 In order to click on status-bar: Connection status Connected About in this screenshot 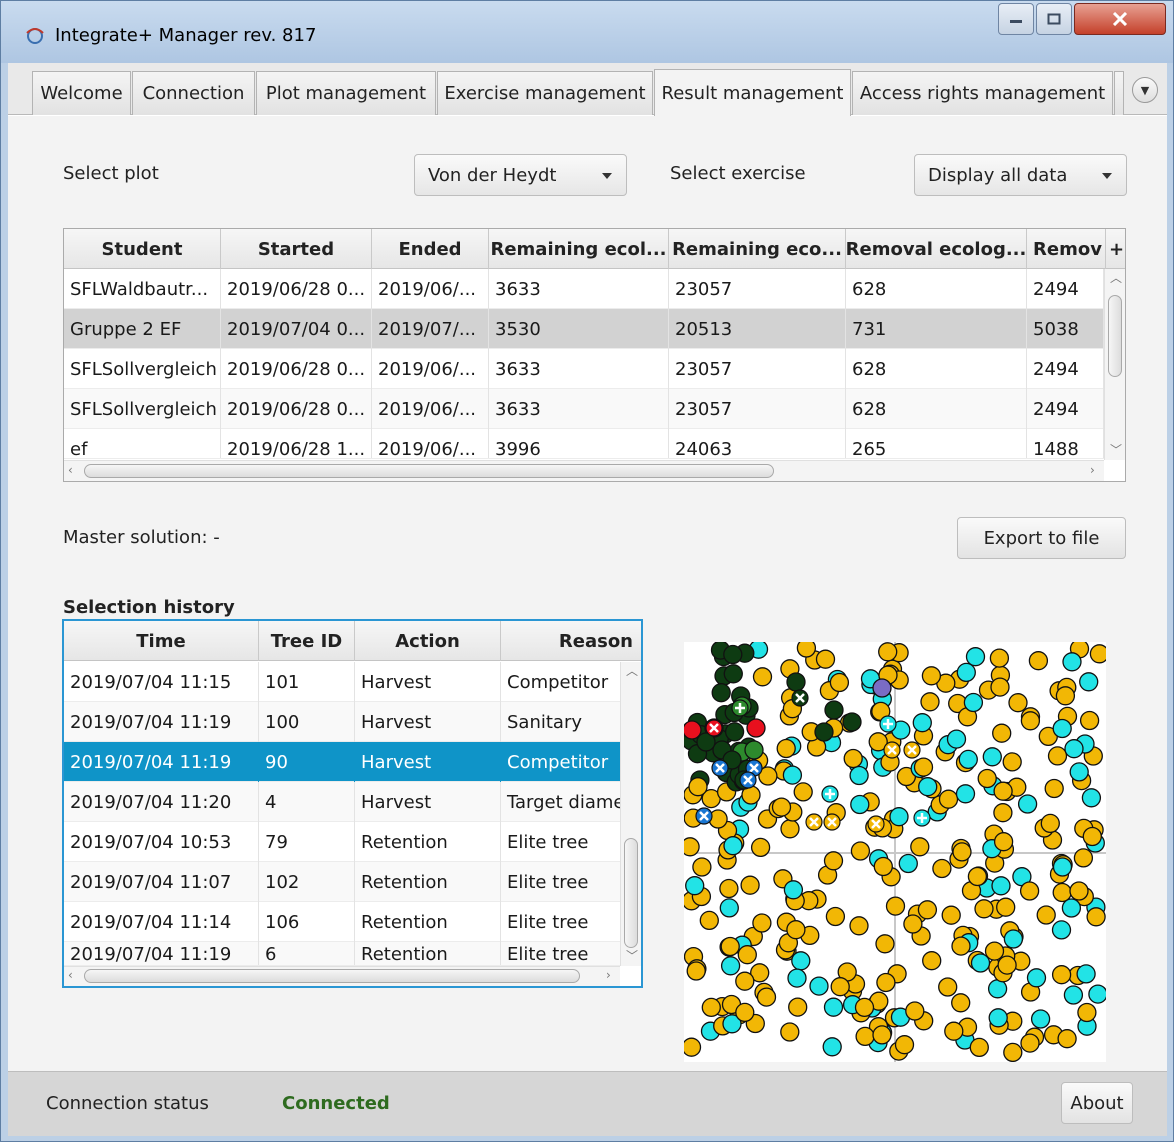, I will do `click(587, 1103)`.